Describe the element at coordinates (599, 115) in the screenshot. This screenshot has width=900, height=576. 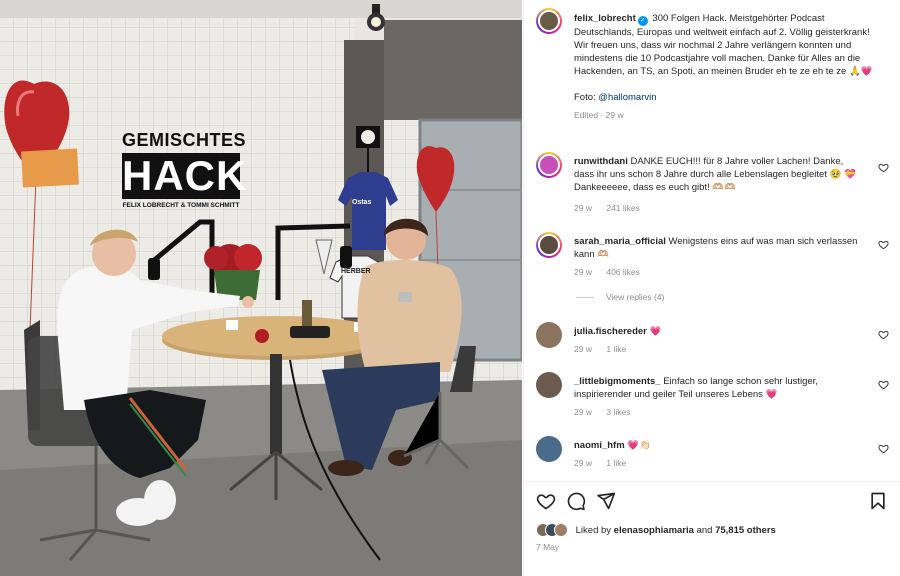
I see `edited-meta: Edited · 29 w` at that location.